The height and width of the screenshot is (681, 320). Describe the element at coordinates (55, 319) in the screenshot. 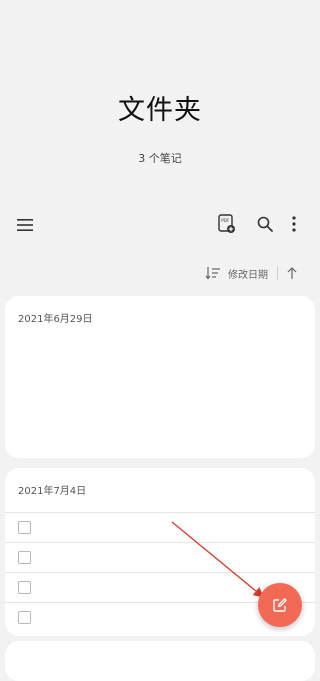

I see `note-date: 2021年6月29日` at that location.